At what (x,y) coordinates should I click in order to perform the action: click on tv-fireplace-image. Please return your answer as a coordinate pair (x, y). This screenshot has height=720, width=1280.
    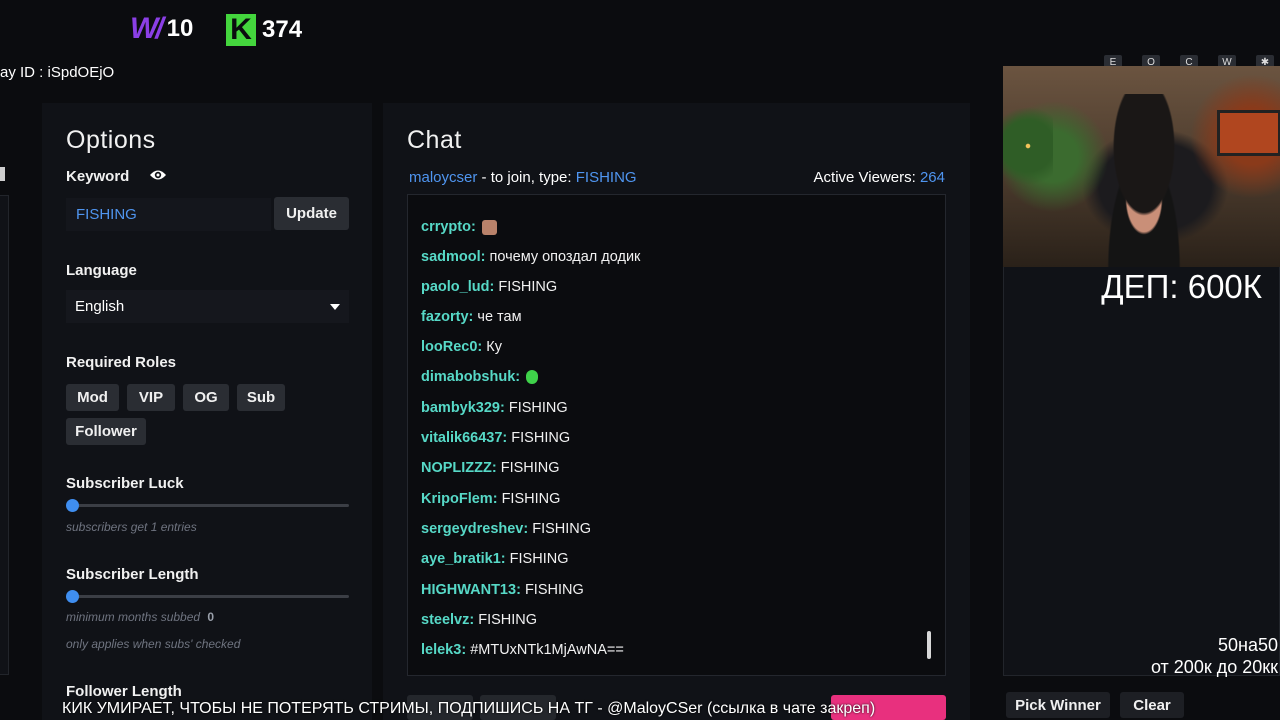
    Looking at the image, I should click on (1248, 133).